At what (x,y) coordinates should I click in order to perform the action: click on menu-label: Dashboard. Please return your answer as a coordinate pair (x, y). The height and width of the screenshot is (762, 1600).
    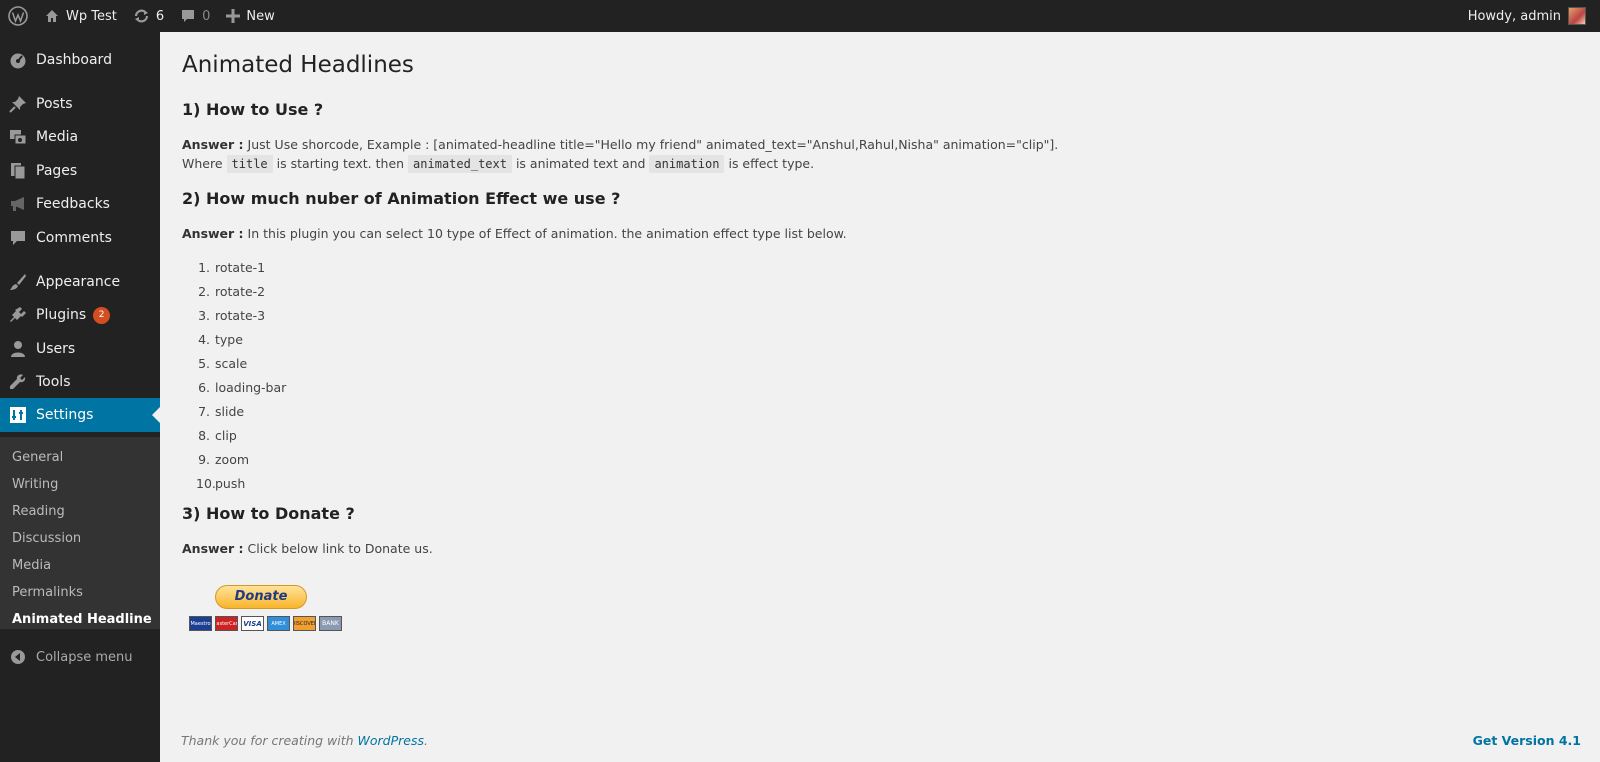
    Looking at the image, I should click on (74, 60).